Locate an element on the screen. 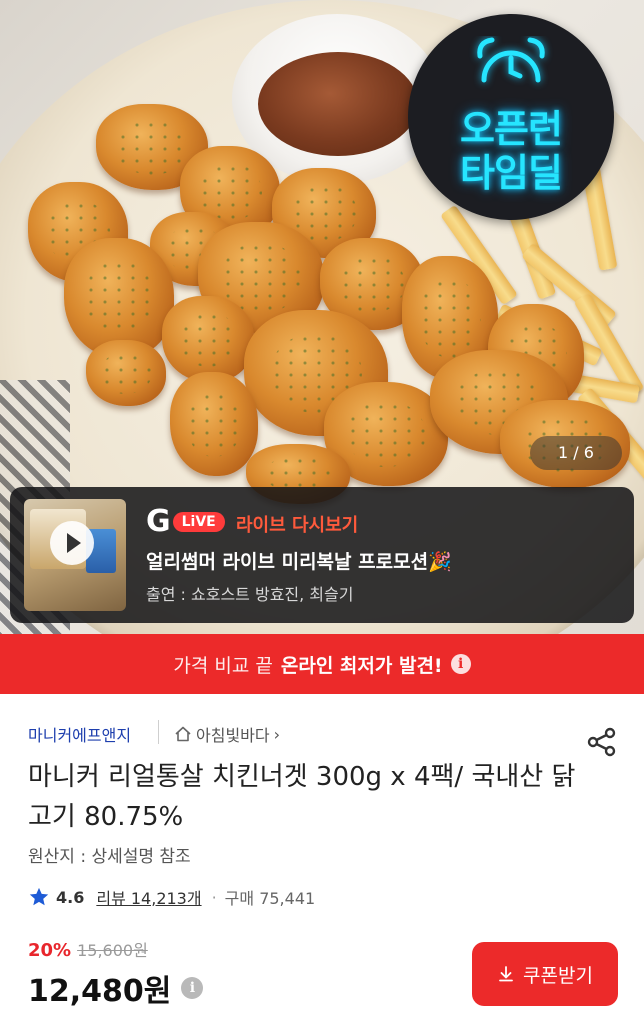  live-title: 얼리썸머 라이브 미리복날 프로모션🎉 is located at coordinates (299, 562).